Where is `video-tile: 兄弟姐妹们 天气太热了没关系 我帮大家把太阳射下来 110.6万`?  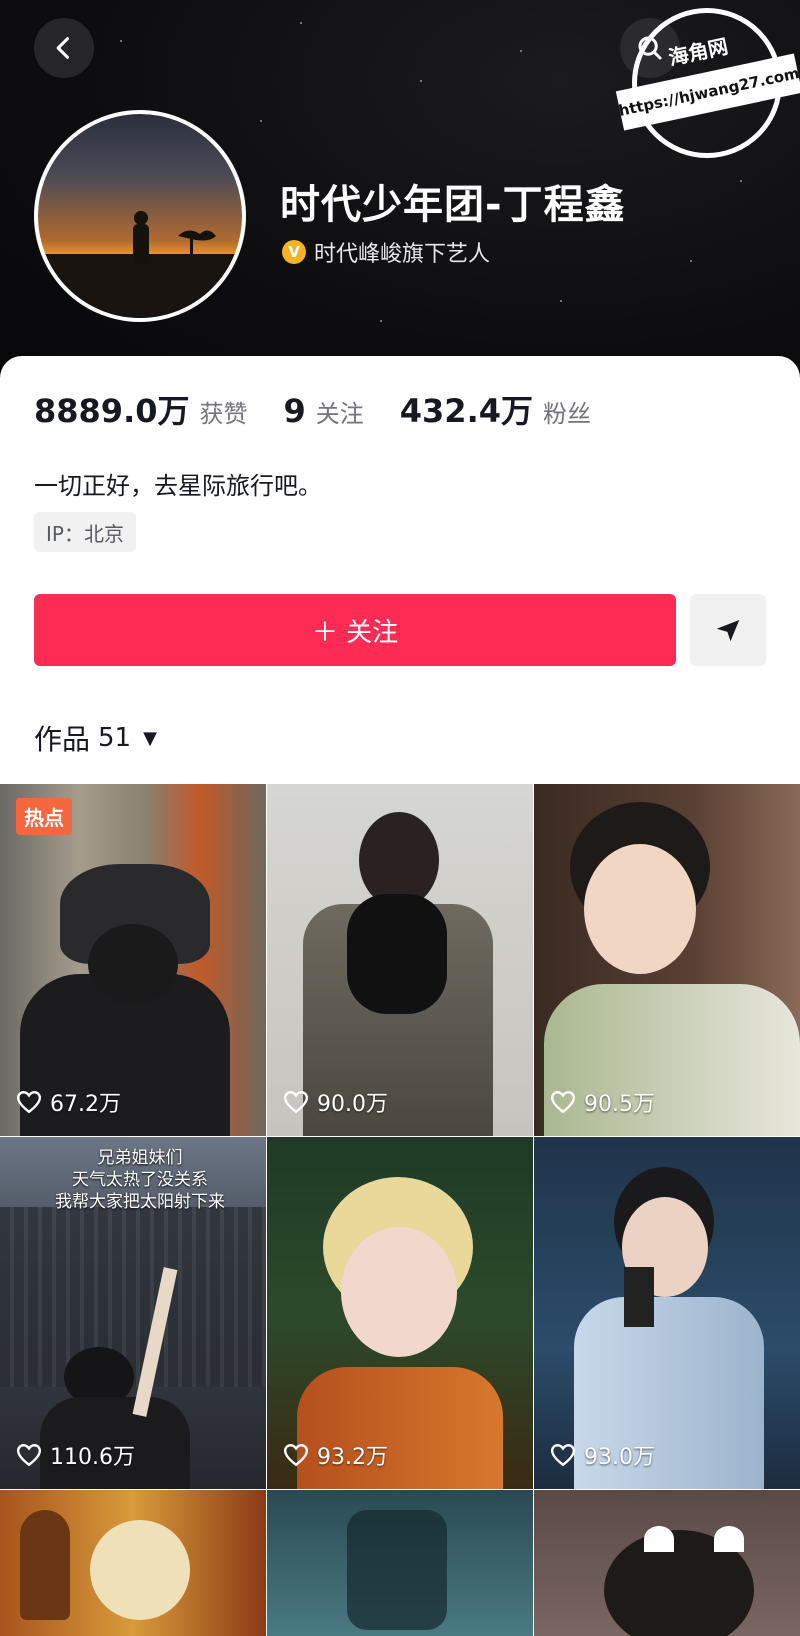
video-tile: 兄弟姐妹们 天气太热了没关系 我帮大家把太阳射下来 110.6万 is located at coordinates (133, 1313).